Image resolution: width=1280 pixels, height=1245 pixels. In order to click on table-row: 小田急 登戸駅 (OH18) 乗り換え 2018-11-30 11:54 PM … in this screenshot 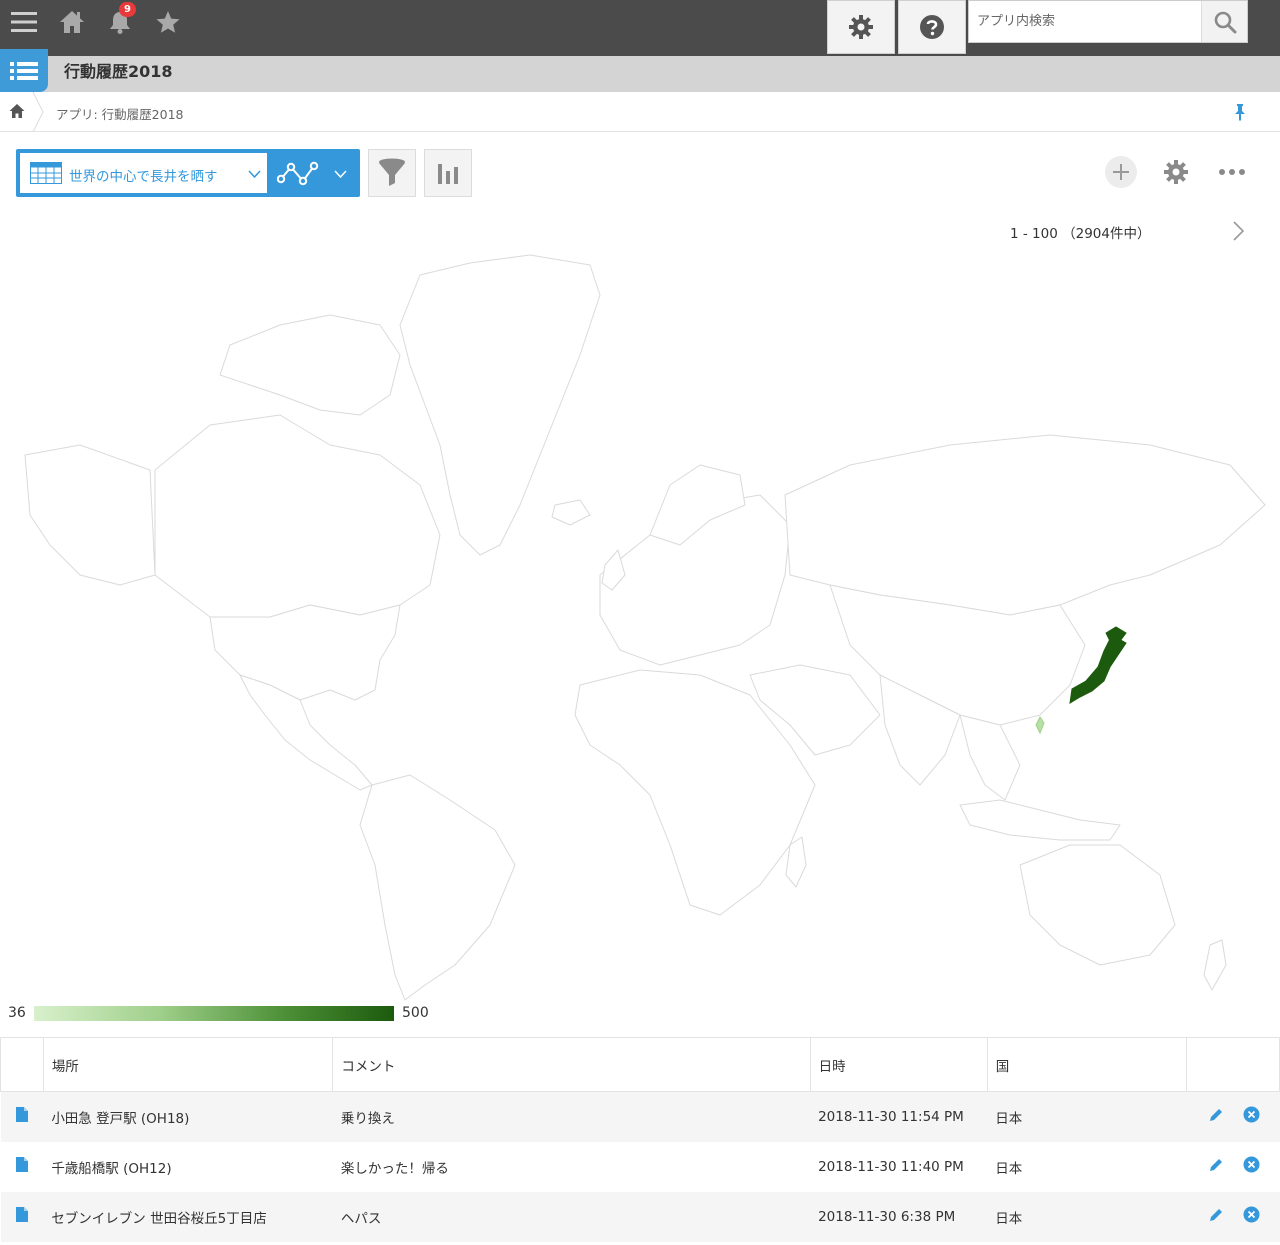, I will do `click(640, 1116)`.